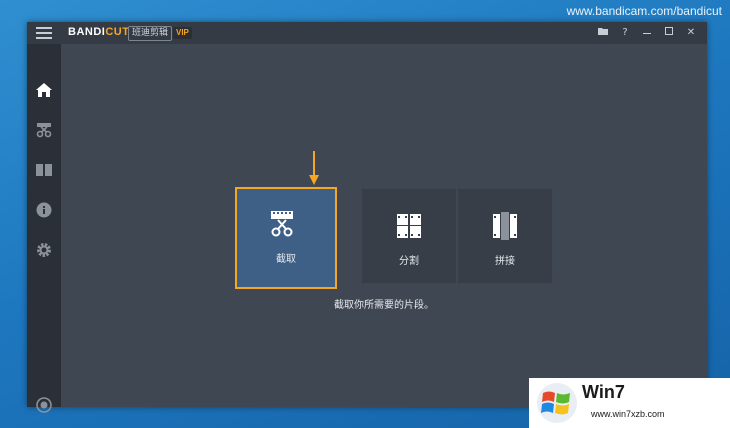 The image size is (730, 428). Describe the element at coordinates (286, 259) in the screenshot. I see `tile-label: 截取` at that location.